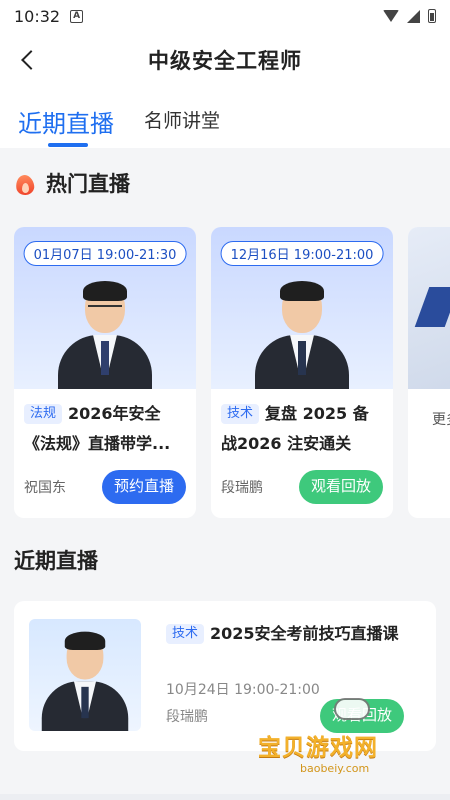 Image resolution: width=450 pixels, height=800 pixels. I want to click on watch-replay-button: 观看回放, so click(340, 487).